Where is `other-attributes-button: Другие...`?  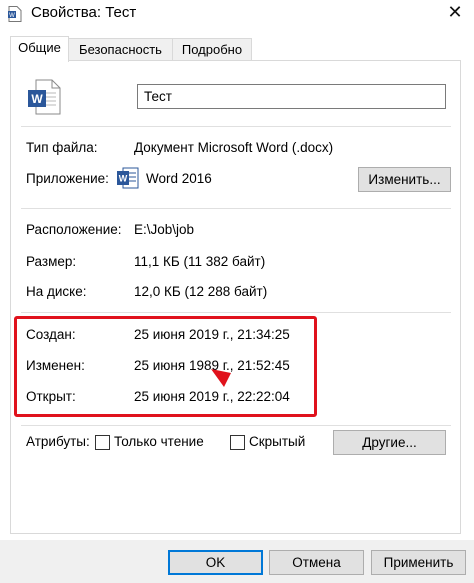 other-attributes-button: Другие... is located at coordinates (389, 442).